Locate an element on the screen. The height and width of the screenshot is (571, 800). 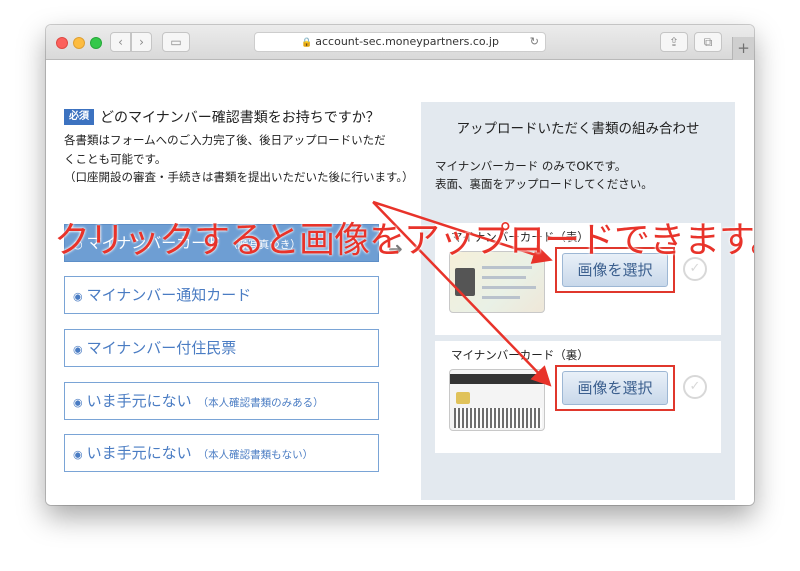
select-image-back-highlight: 画像を選択 is located at coordinates (615, 388).